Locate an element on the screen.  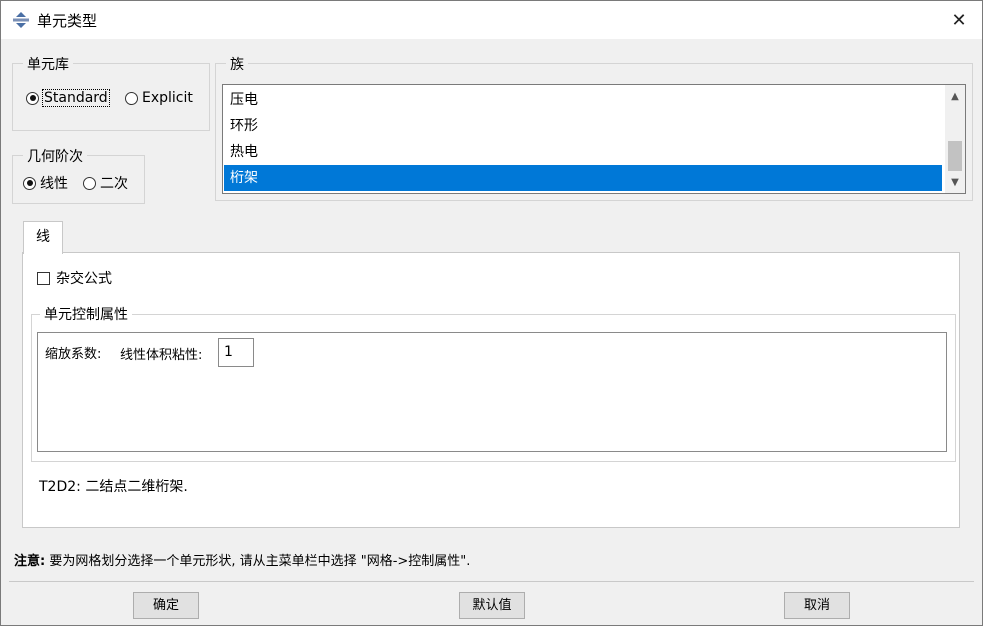
hybrid-formulation-label: 杂交公式 is located at coordinates (84, 279).